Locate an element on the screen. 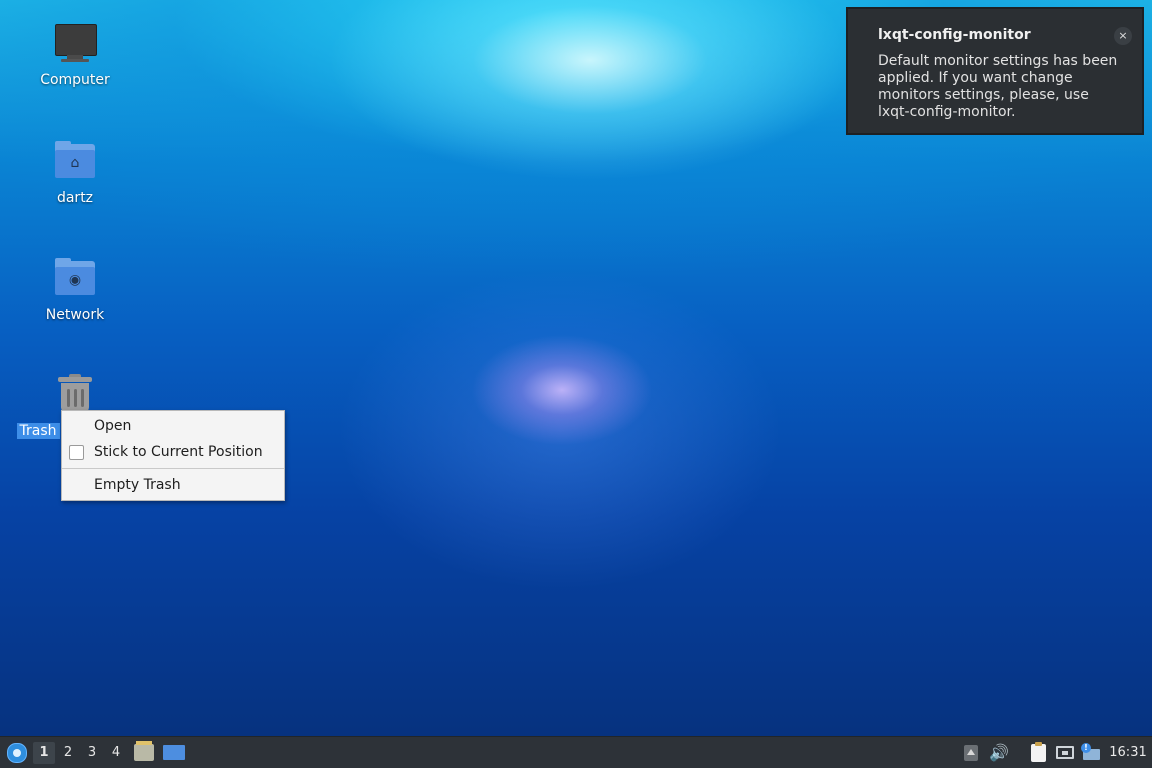 This screenshot has width=1152, height=769. network-icon is located at coordinates (1065, 753).